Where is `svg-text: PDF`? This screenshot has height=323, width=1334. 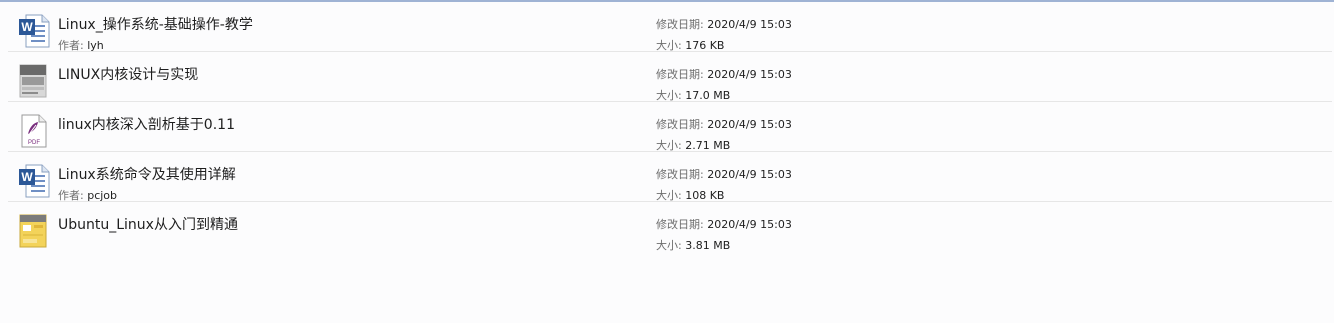
svg-text: PDF is located at coordinates (34, 143).